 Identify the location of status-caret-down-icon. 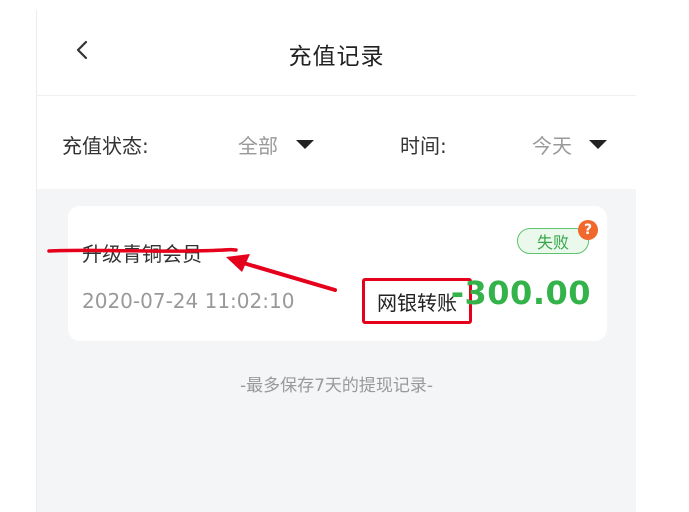
(305, 144).